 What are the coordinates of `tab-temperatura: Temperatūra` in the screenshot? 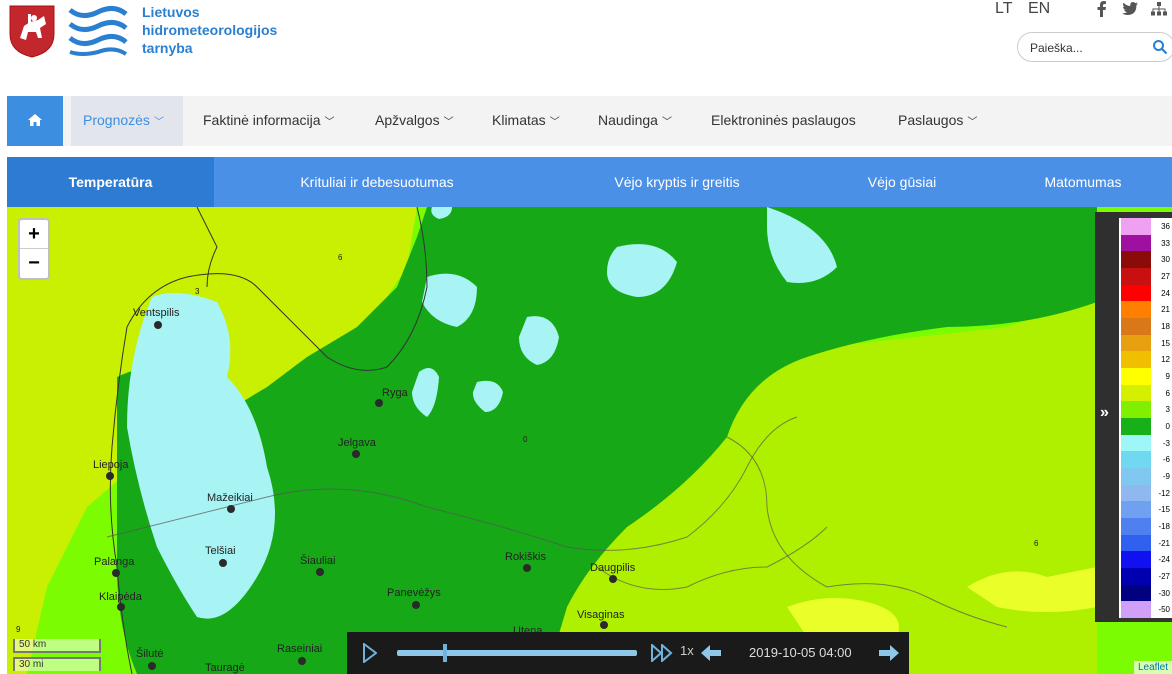 It's located at (110, 182).